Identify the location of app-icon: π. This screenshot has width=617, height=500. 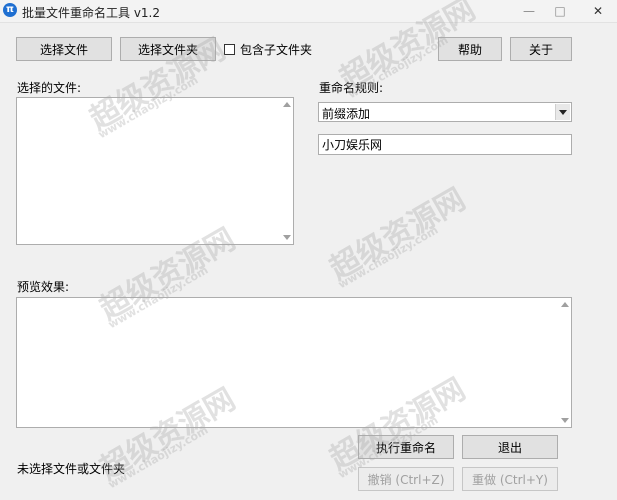
(10, 10).